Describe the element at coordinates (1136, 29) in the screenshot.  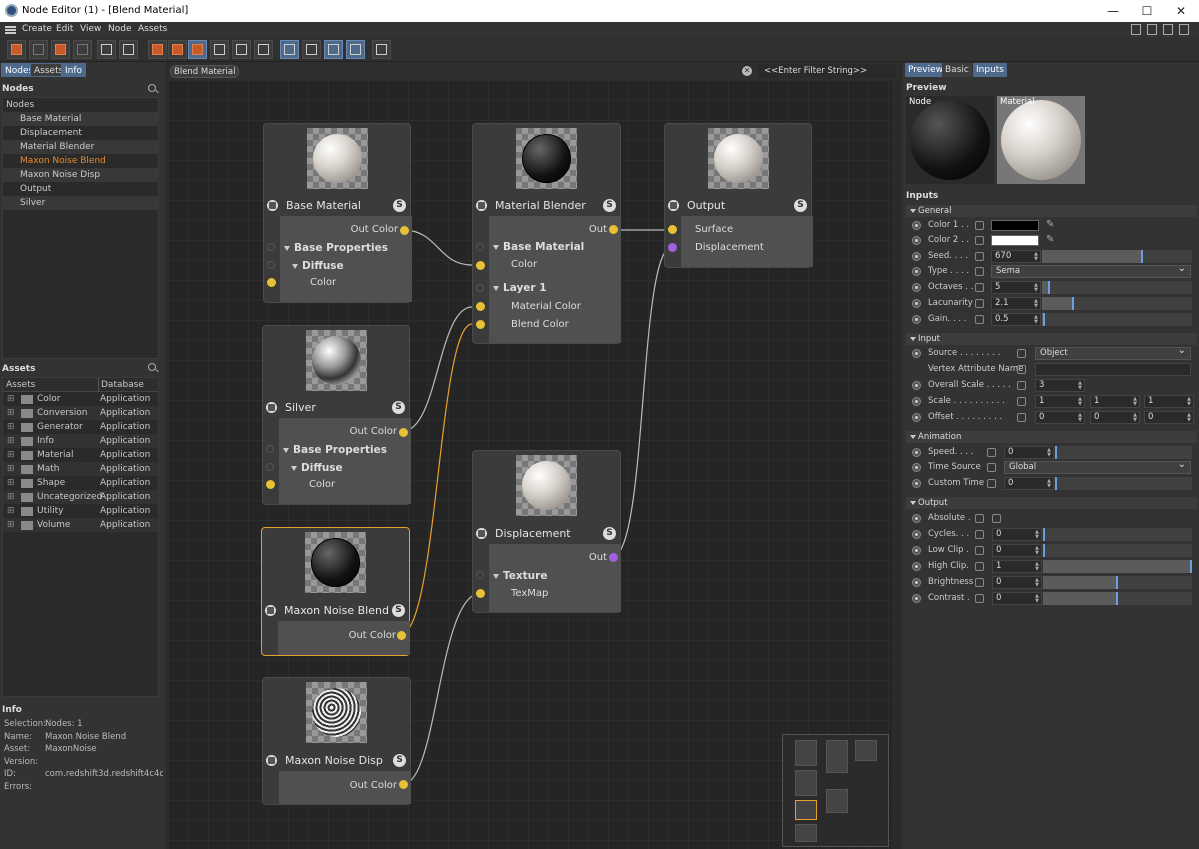
I see `layout-left-icon` at that location.